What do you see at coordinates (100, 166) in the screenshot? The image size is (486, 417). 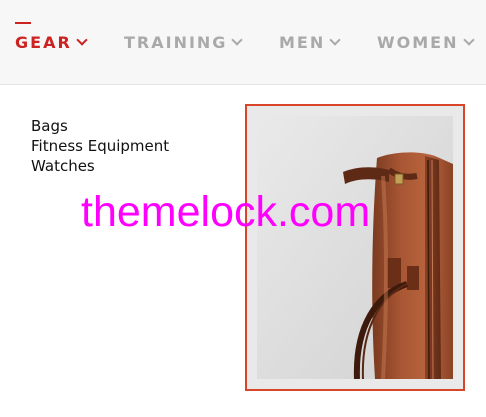 I see `link-watches: Watches` at bounding box center [100, 166].